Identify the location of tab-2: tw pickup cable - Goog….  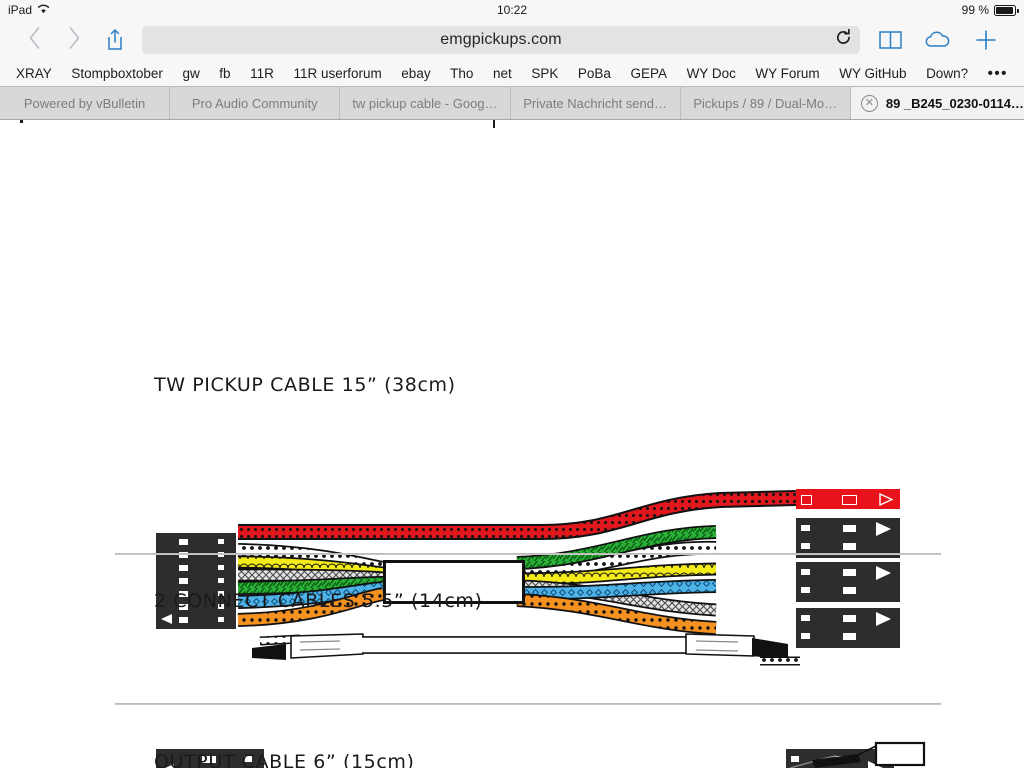
(425, 103).